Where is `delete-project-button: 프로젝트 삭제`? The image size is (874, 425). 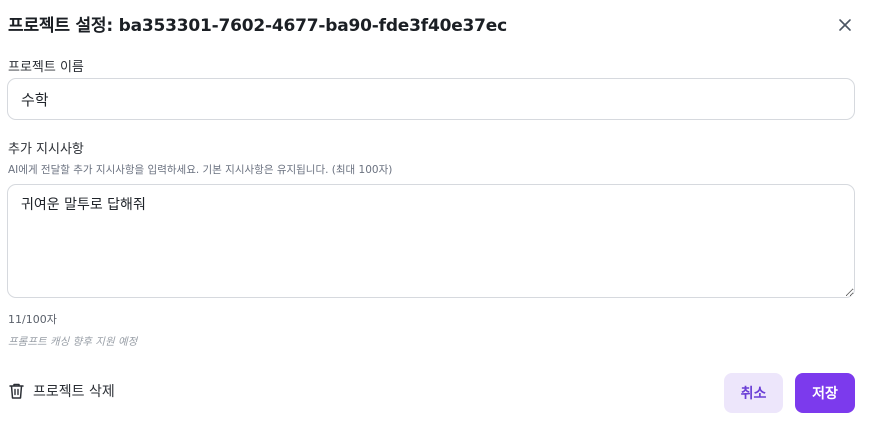
delete-project-button: 프로젝트 삭제 is located at coordinates (61, 391).